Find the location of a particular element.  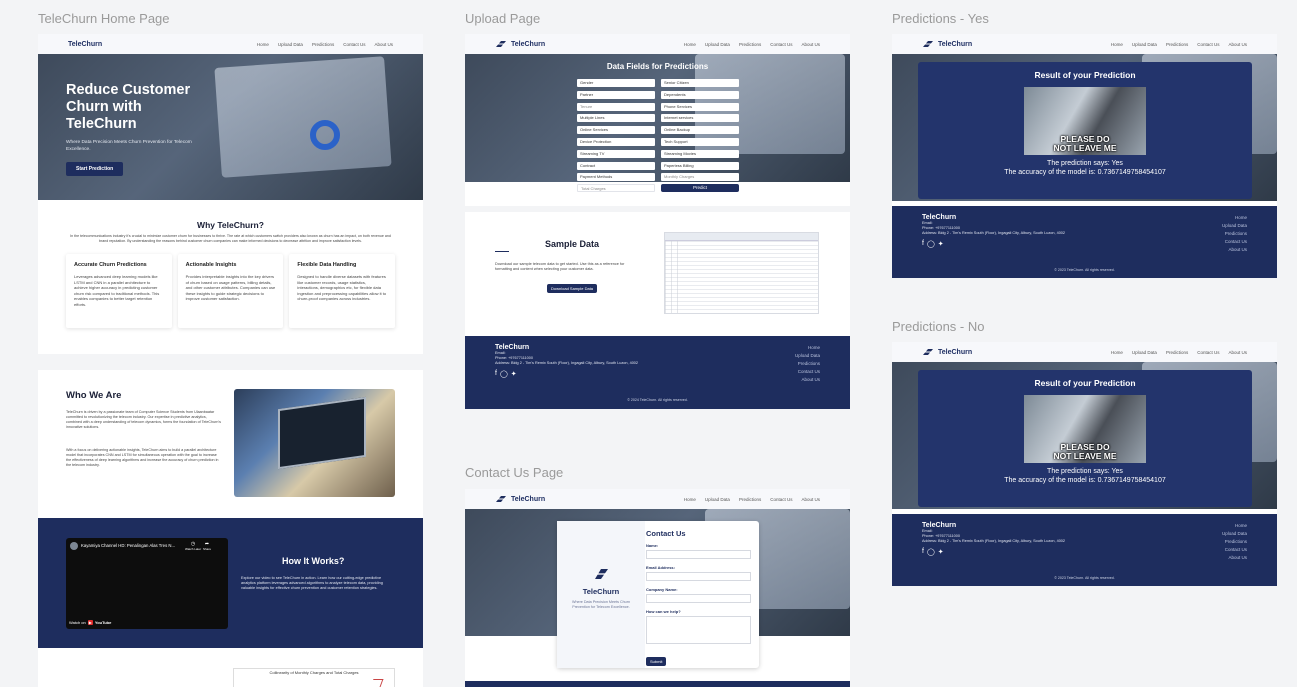

prediction-result-text: The prediction says: Yes is located at coordinates (1085, 163).